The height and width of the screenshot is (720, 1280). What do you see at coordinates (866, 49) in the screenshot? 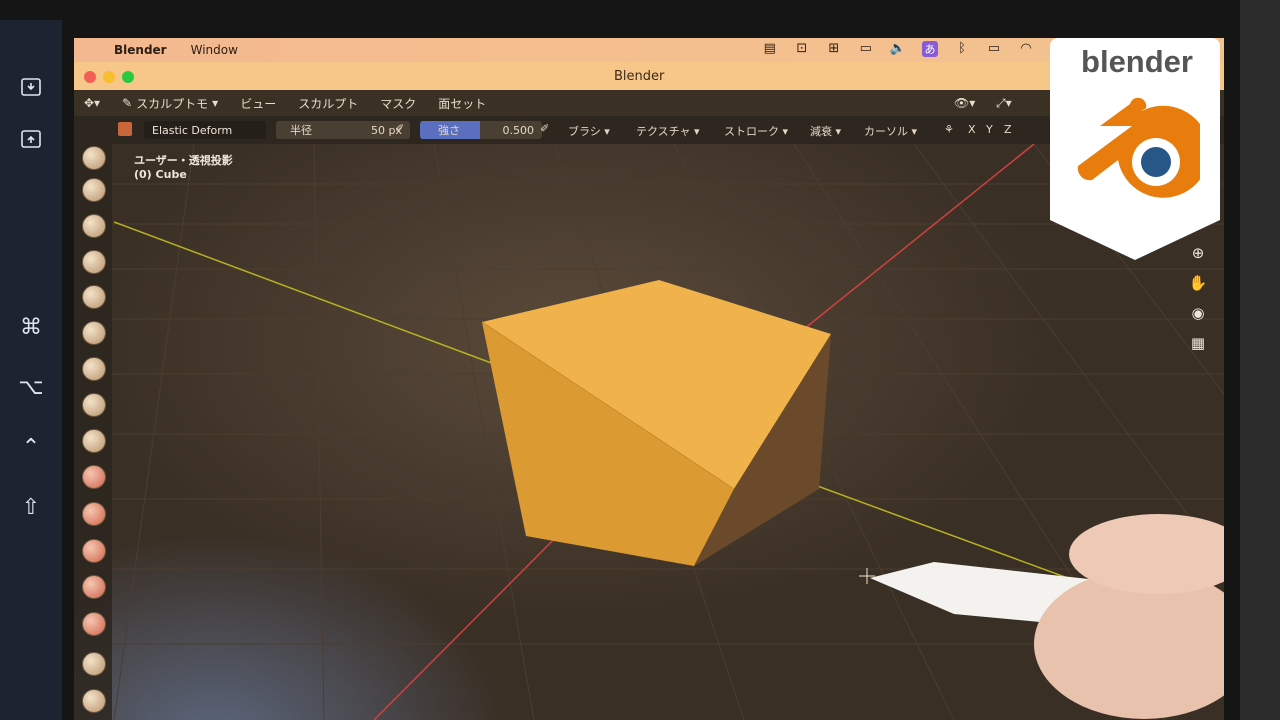
I see `screen-mirroring-icon: ▭` at bounding box center [866, 49].